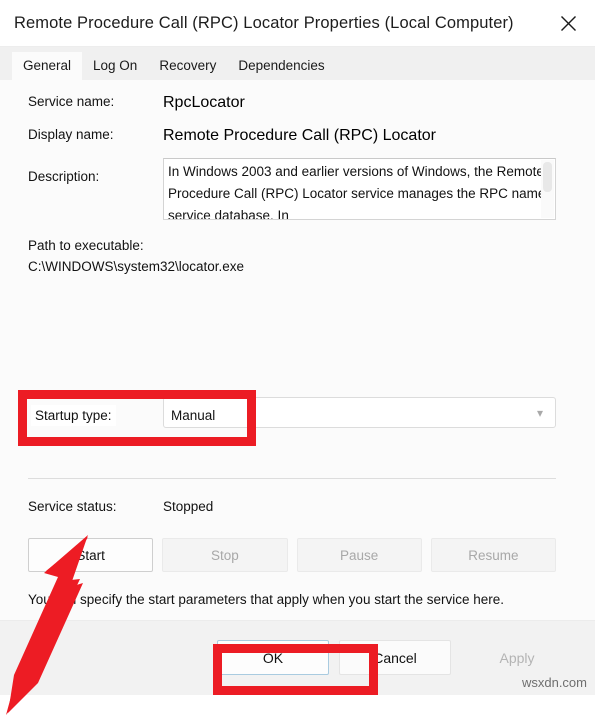 The height and width of the screenshot is (725, 595). I want to click on watermark: wsxdn.com, so click(554, 682).